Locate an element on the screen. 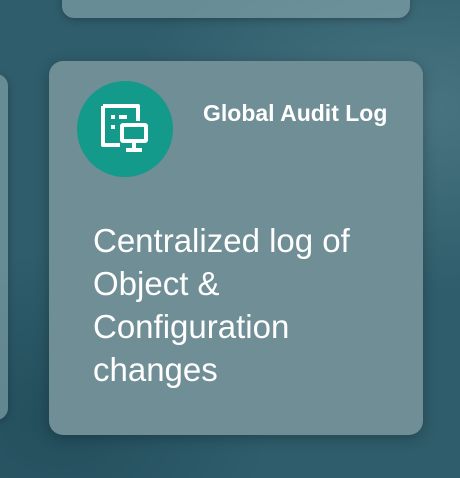 The image size is (460, 478). icon-badge is located at coordinates (125, 129).